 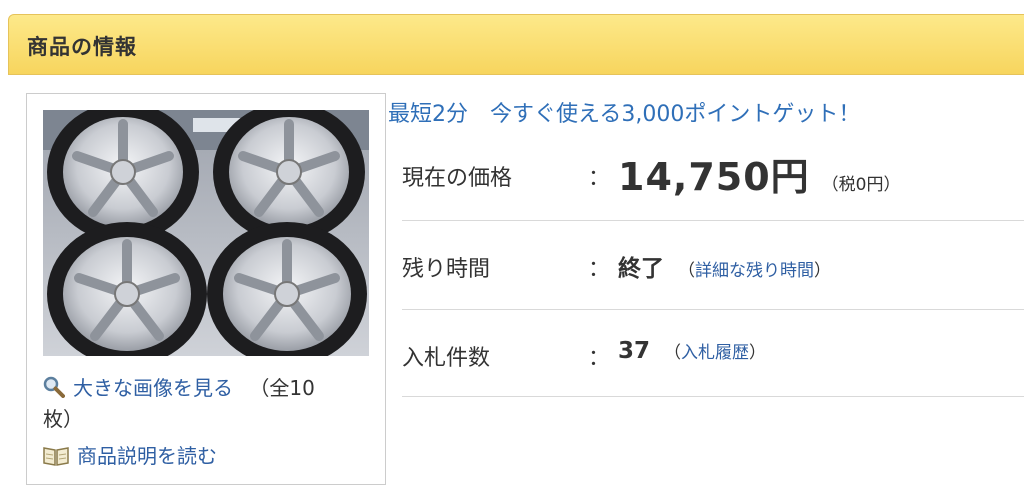 What do you see at coordinates (624, 112) in the screenshot?
I see `points-promo-link: 最短2分 今すぐ使える3,000ポイントゲット！` at bounding box center [624, 112].